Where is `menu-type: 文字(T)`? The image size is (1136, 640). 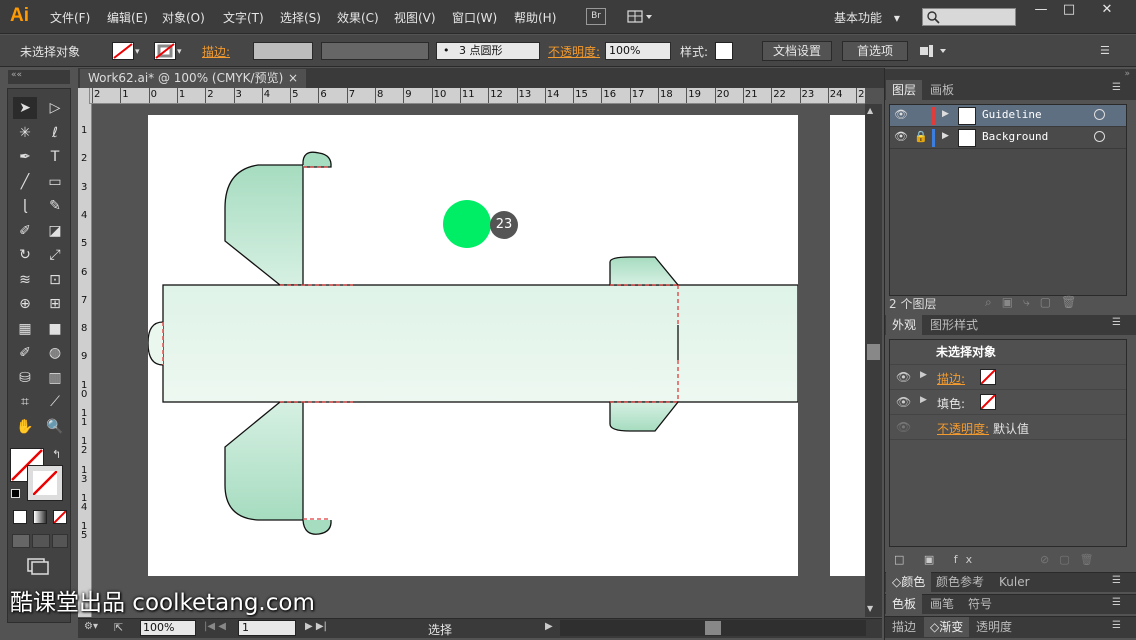
menu-type: 文字(T) is located at coordinates (243, 17).